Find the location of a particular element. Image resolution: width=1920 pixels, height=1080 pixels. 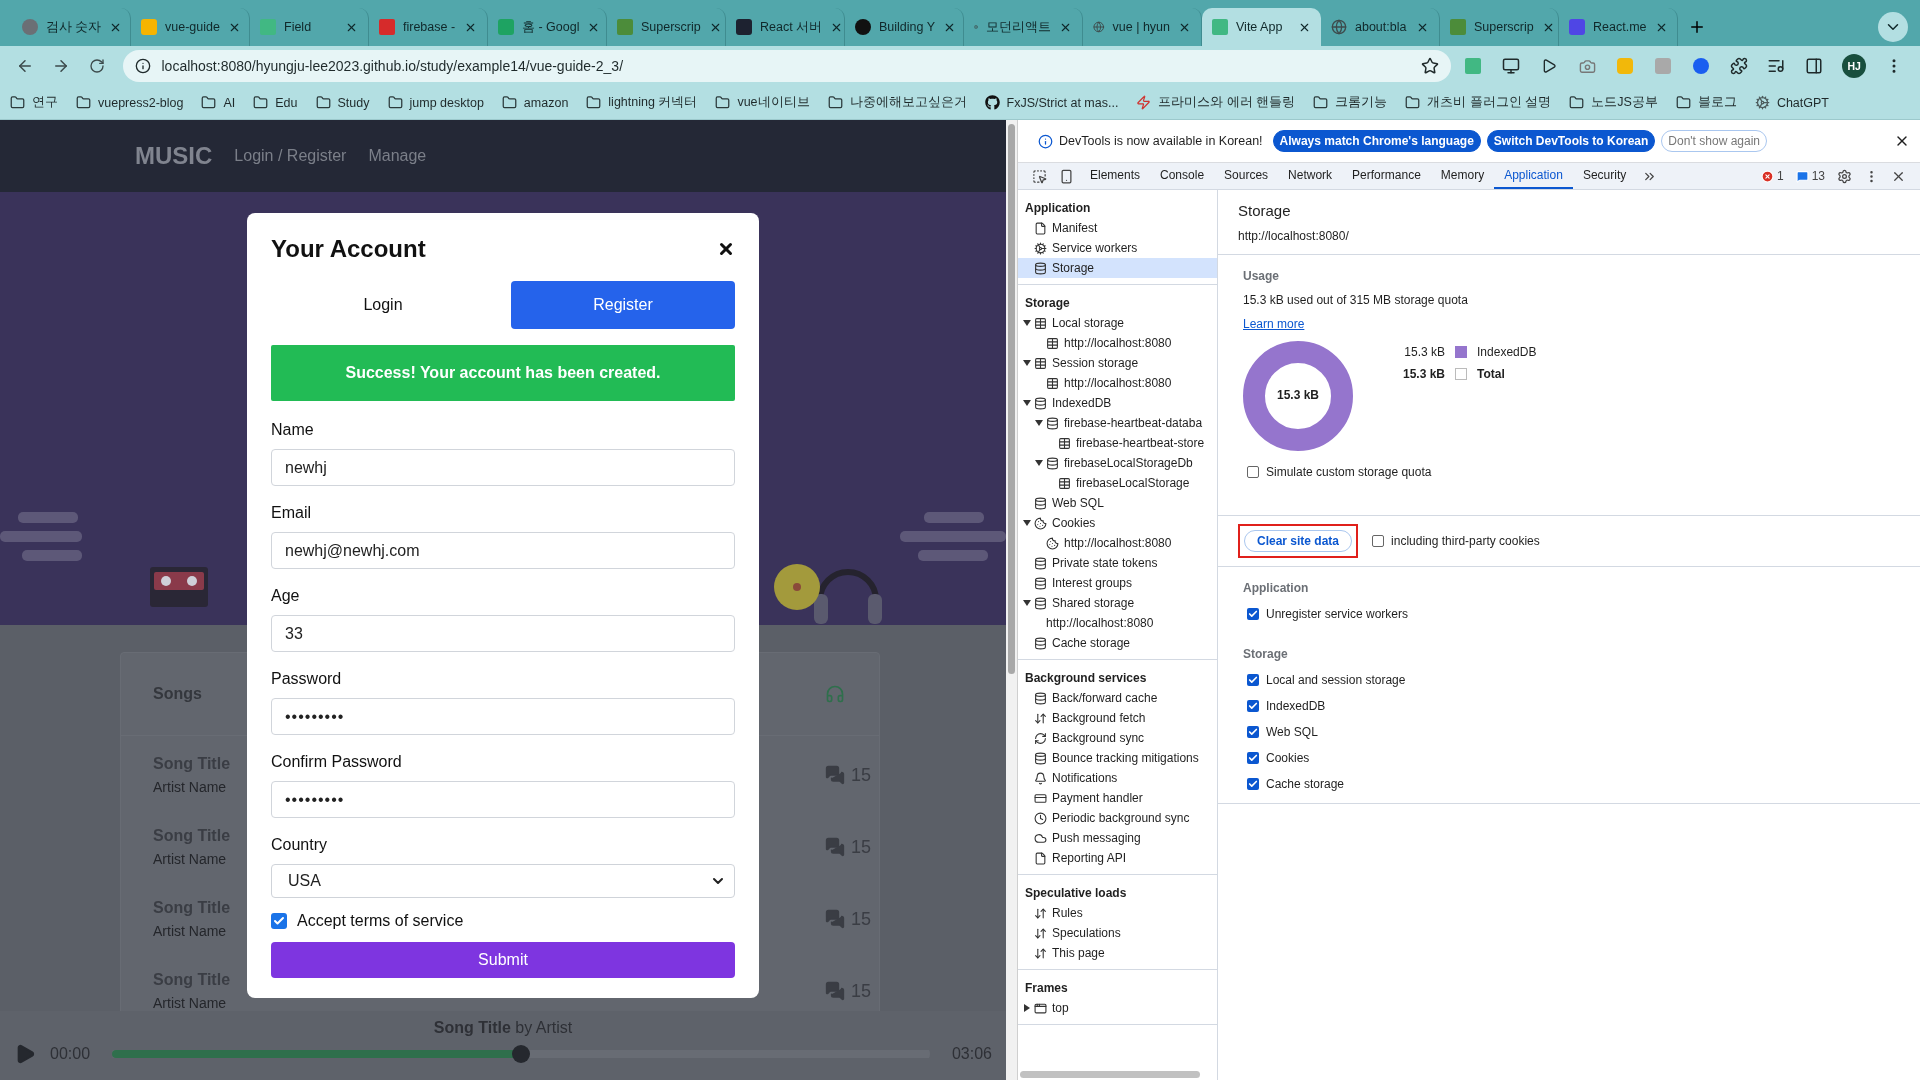

tree-item: Local storage is located at coordinates (1117, 323).